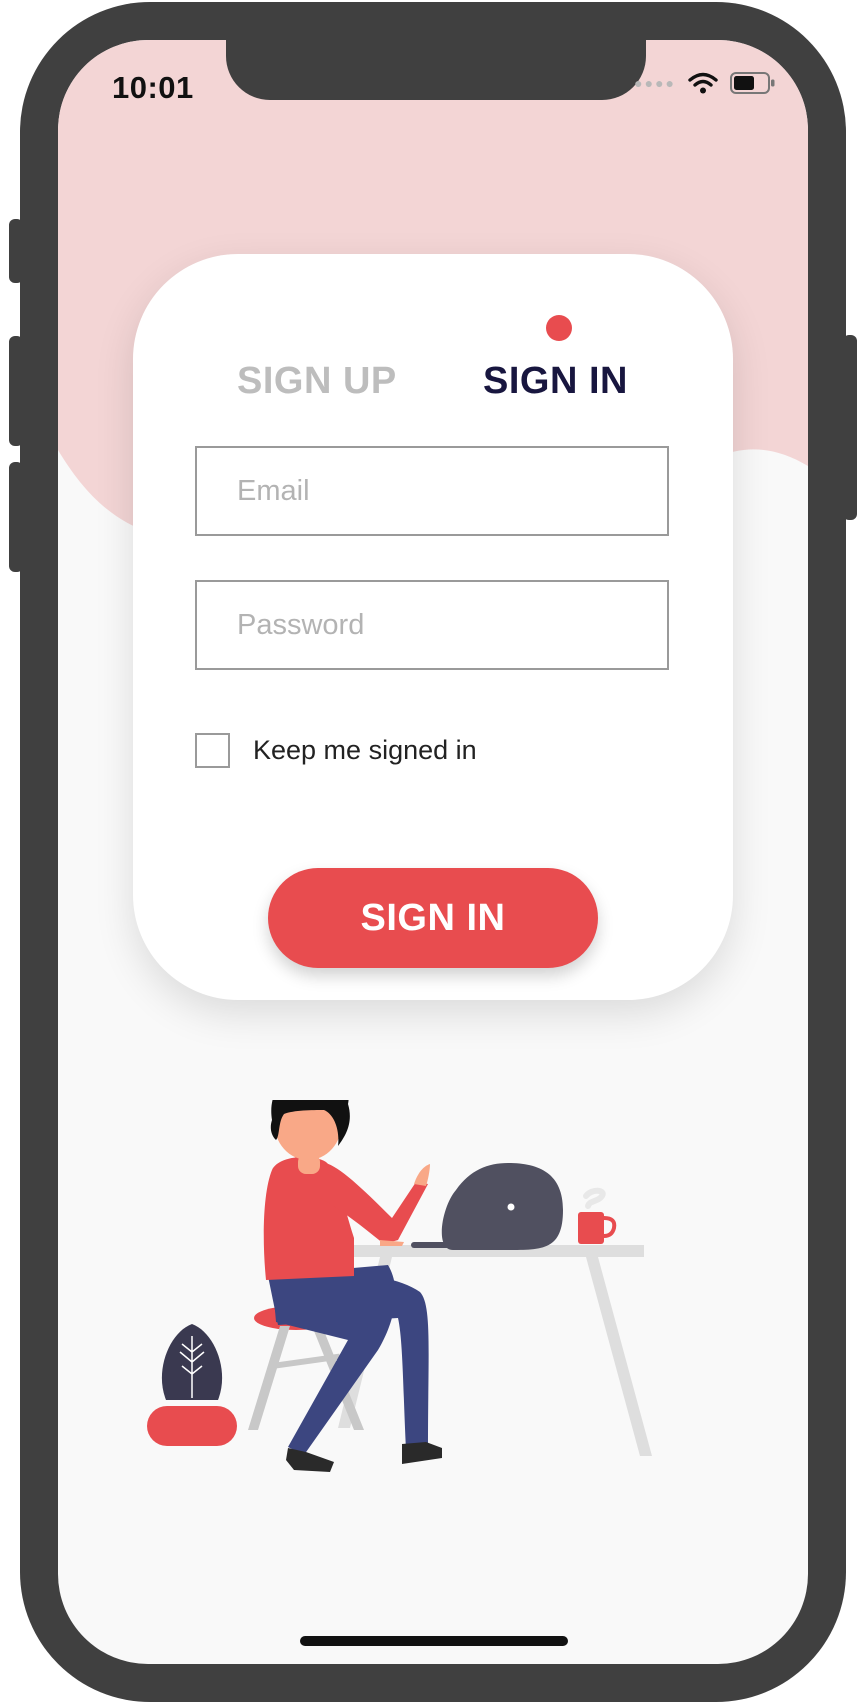 The height and width of the screenshot is (1704, 866). What do you see at coordinates (555, 381) in the screenshot?
I see `tab-sign-in: SIGN IN` at bounding box center [555, 381].